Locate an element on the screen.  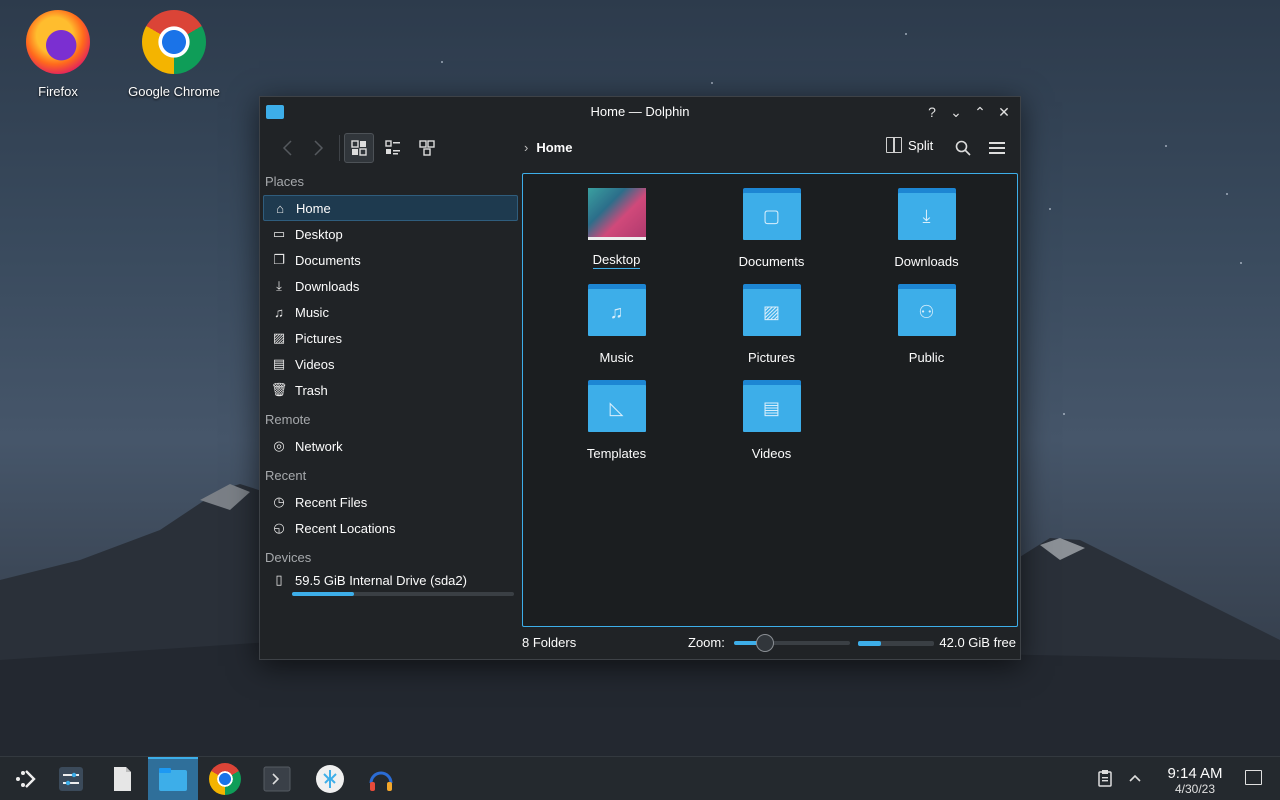
discover-store-icon is located at coordinates (330, 779).